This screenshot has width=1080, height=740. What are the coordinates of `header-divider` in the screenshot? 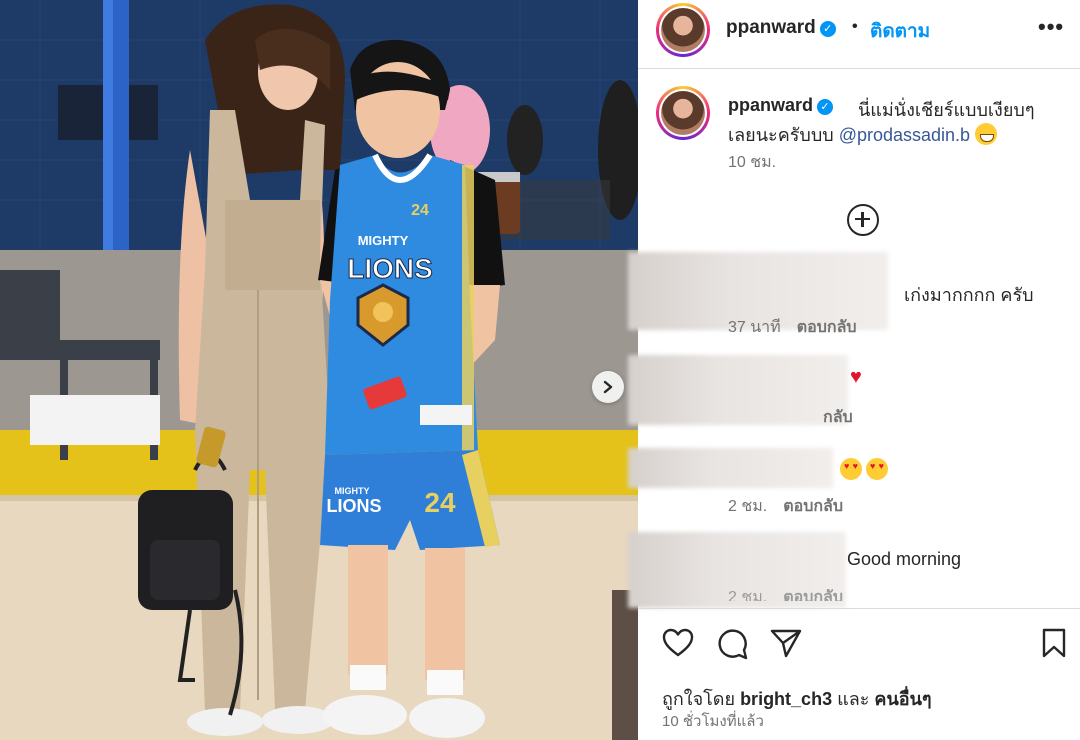 It's located at (859, 68).